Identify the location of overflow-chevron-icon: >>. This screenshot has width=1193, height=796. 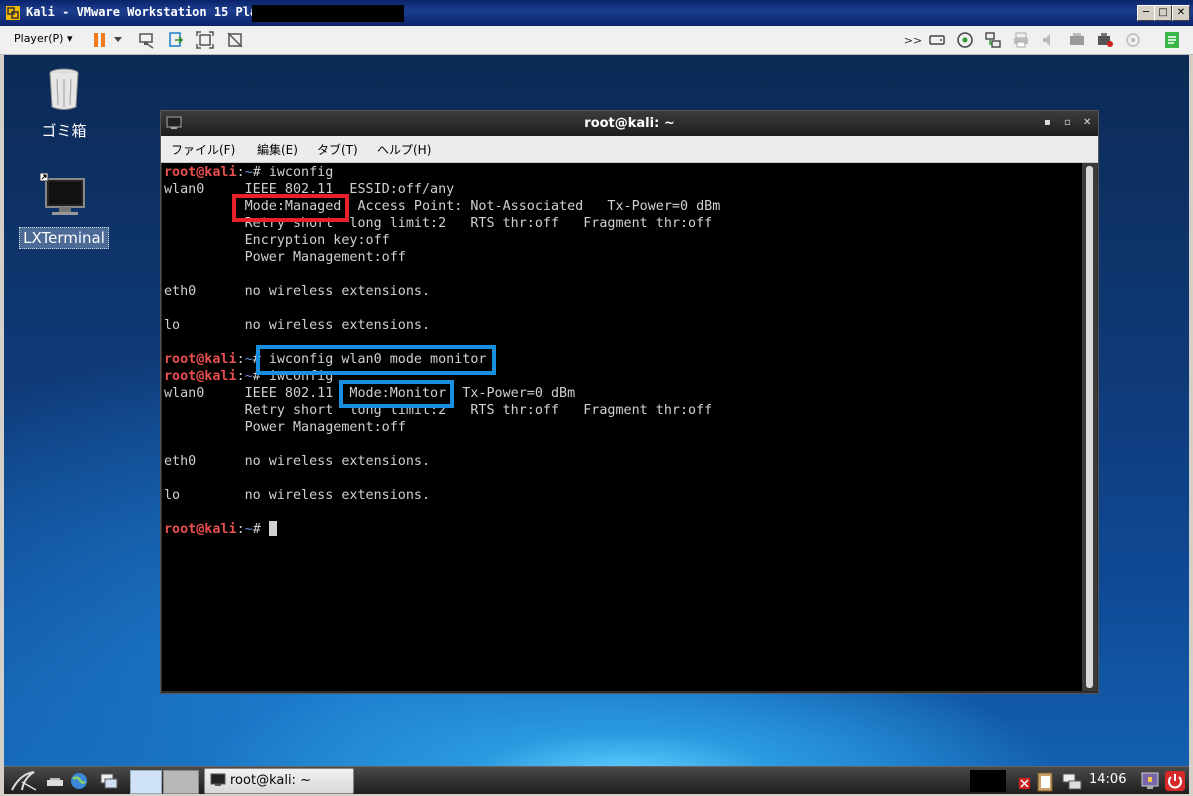
(913, 40).